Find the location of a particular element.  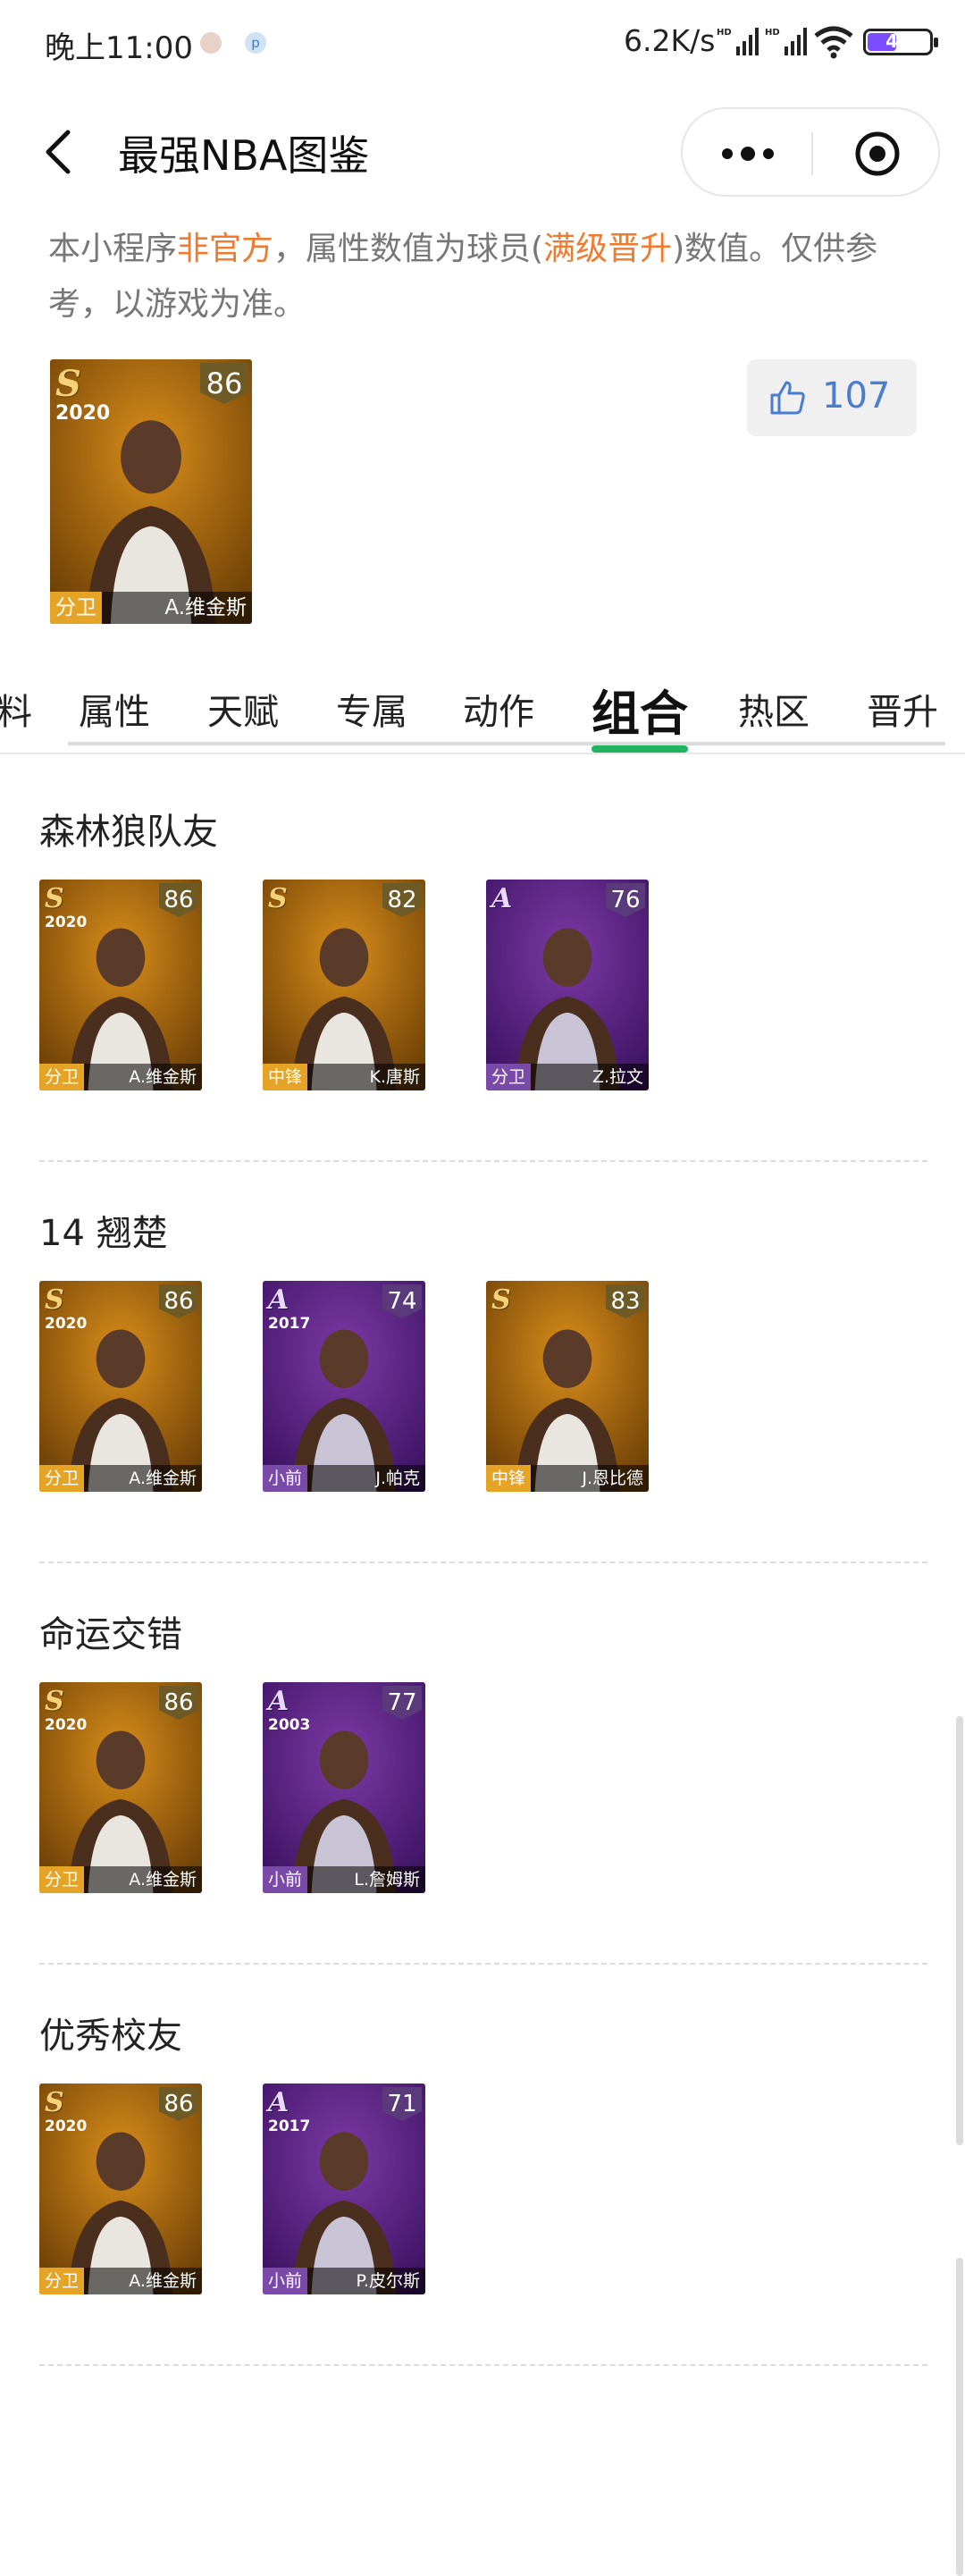

network-speed: 6.2K/s is located at coordinates (670, 41).